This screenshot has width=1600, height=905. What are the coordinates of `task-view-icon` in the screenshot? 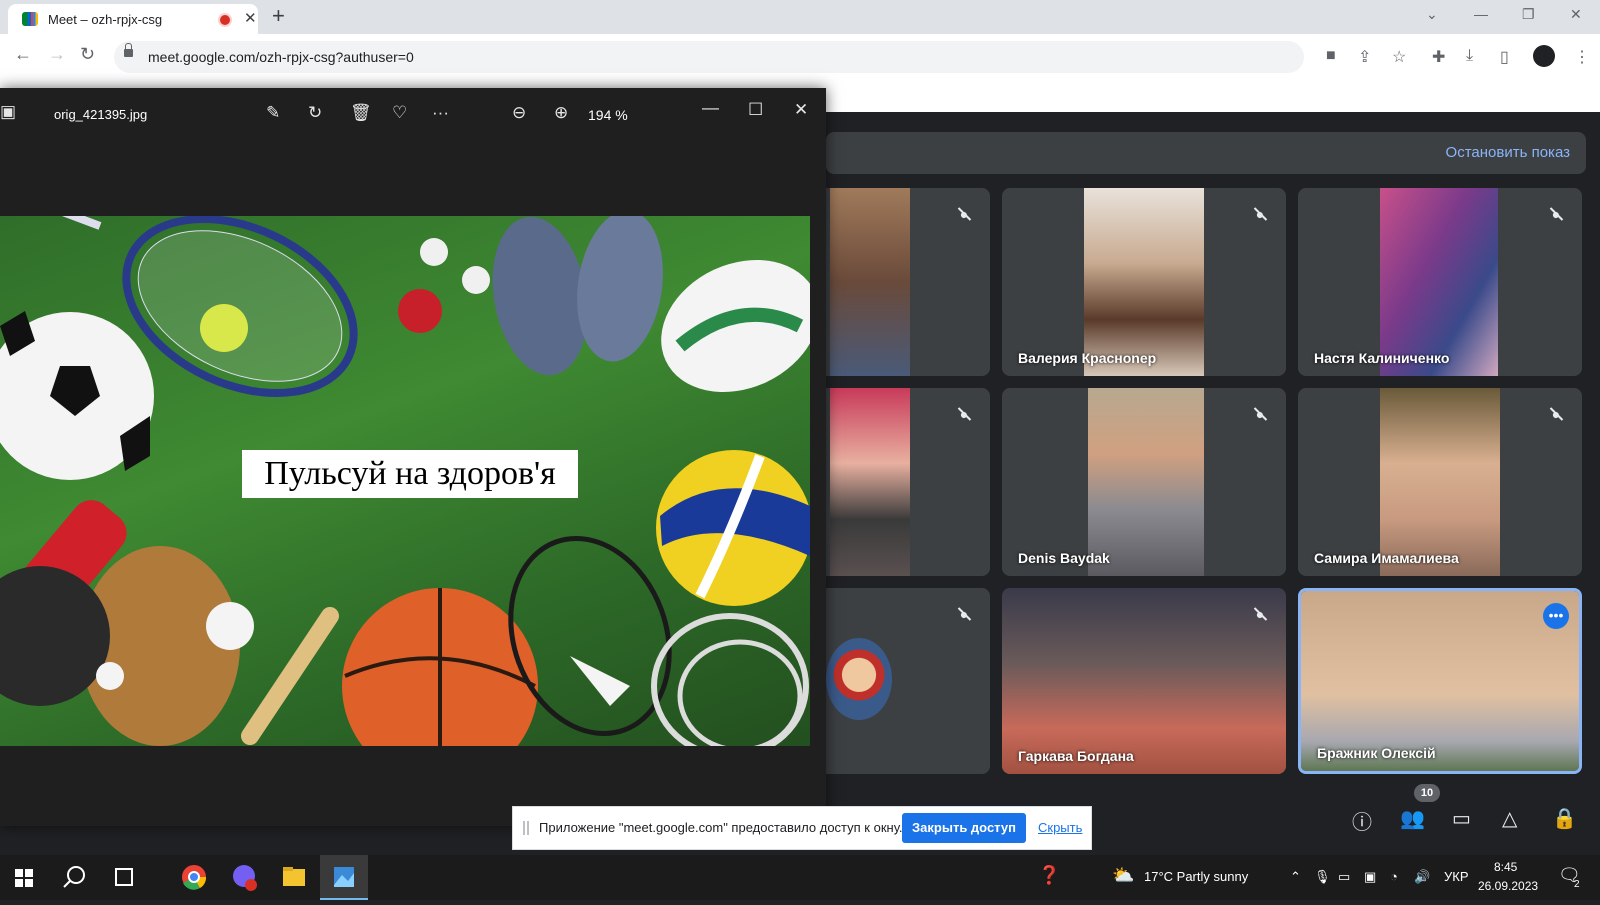 It's located at (124, 877).